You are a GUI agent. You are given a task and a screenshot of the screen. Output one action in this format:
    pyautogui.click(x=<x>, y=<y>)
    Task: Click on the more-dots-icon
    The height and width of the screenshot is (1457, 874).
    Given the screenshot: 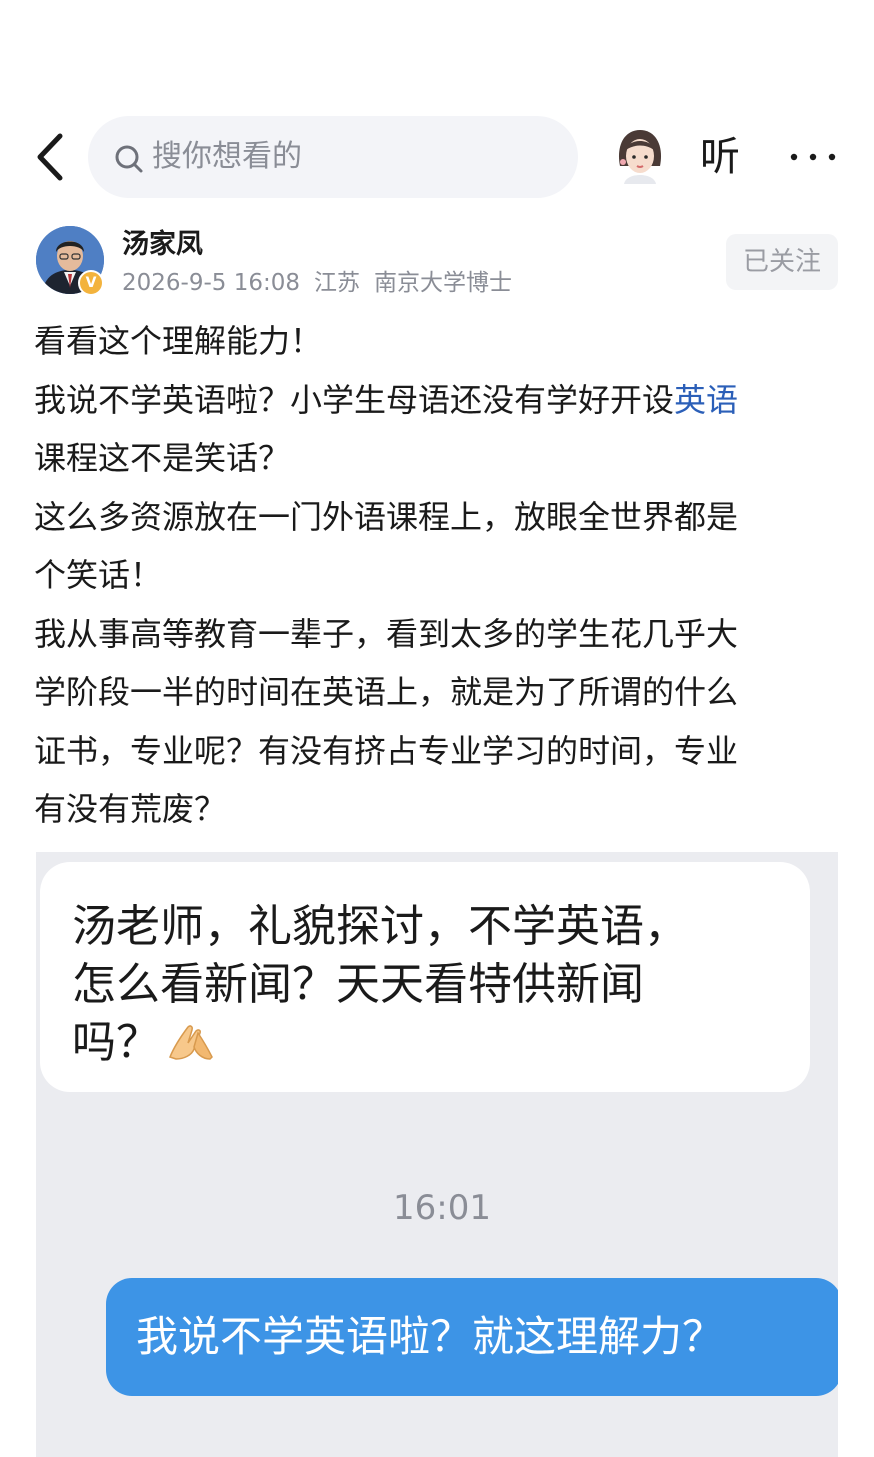 What is the action you would take?
    pyautogui.click(x=813, y=157)
    